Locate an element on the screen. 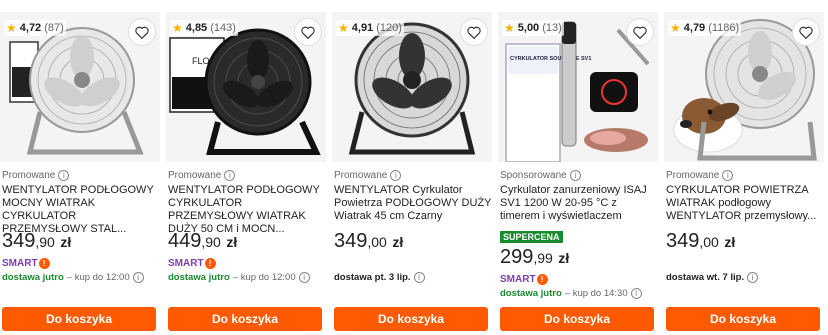 This screenshot has height=335, width=828. promo-label: Sponsorowane i is located at coordinates (540, 175).